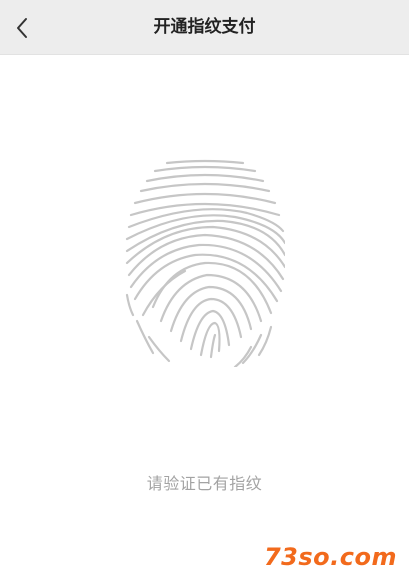 This screenshot has height=575, width=409. I want to click on verify-fingerprint-prompt: 请验证已有指纹, so click(204, 483).